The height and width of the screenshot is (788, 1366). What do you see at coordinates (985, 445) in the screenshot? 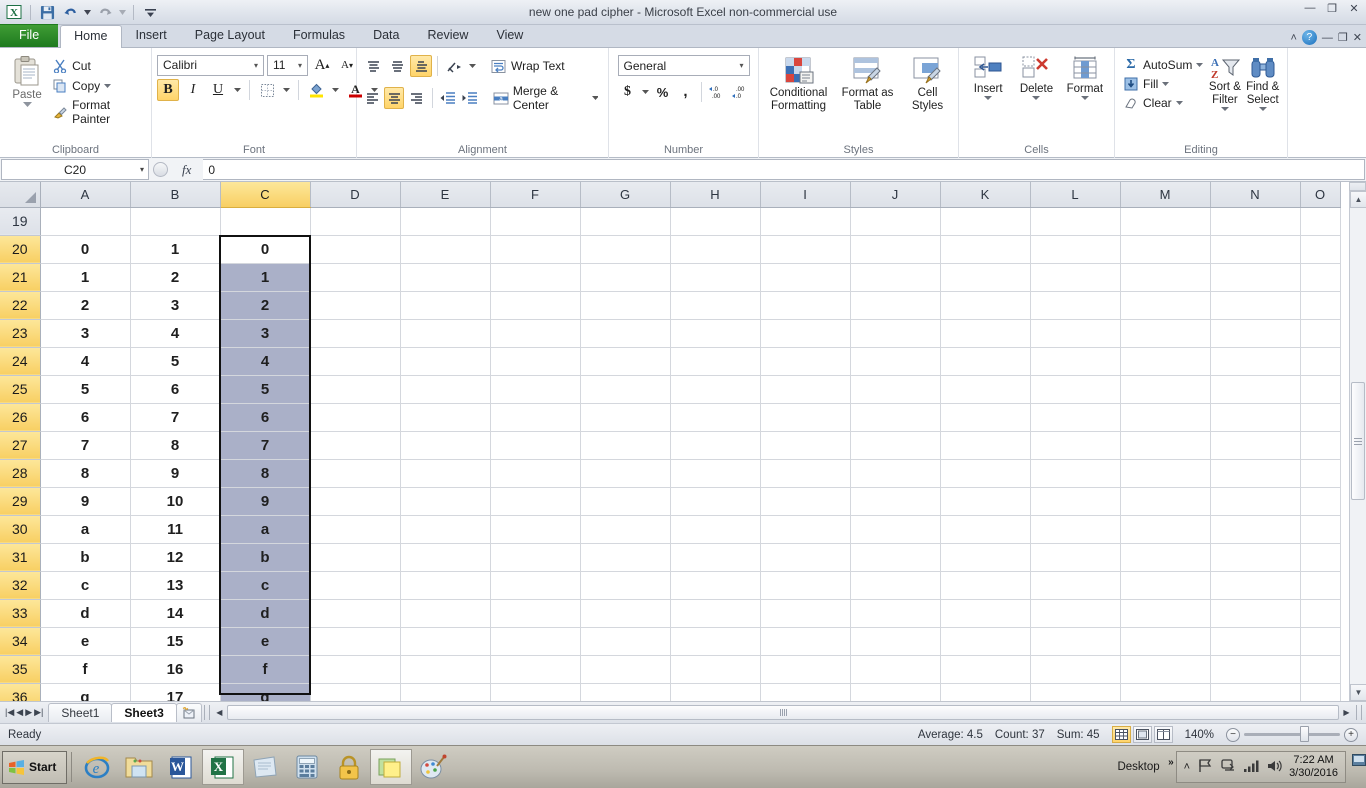
I see `cell-K27` at bounding box center [985, 445].